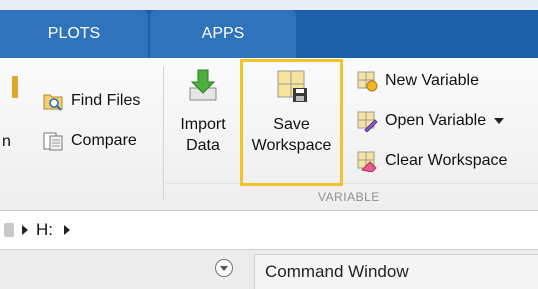  What do you see at coordinates (224, 268) in the screenshot?
I see `panel-menu-icon` at bounding box center [224, 268].